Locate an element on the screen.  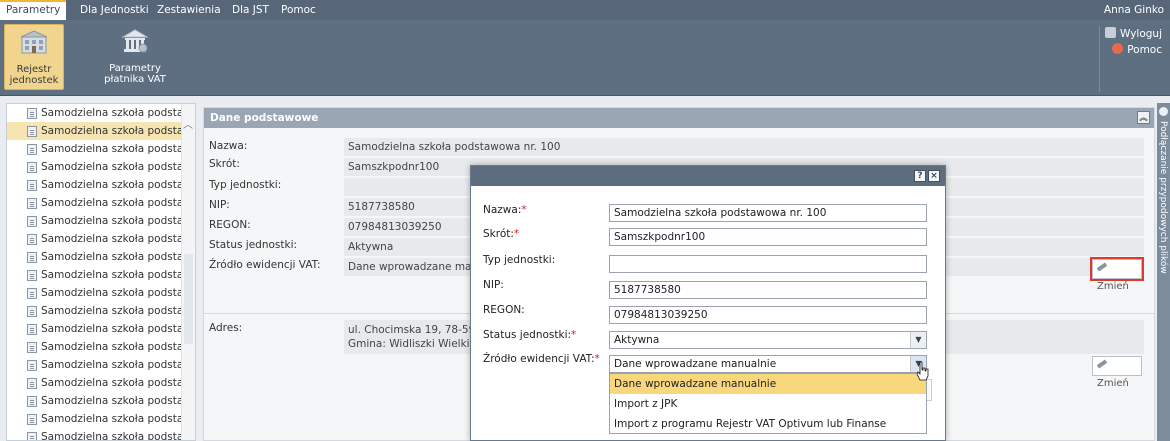
tab-zestawienia: Zestawienia is located at coordinates (189, 10).